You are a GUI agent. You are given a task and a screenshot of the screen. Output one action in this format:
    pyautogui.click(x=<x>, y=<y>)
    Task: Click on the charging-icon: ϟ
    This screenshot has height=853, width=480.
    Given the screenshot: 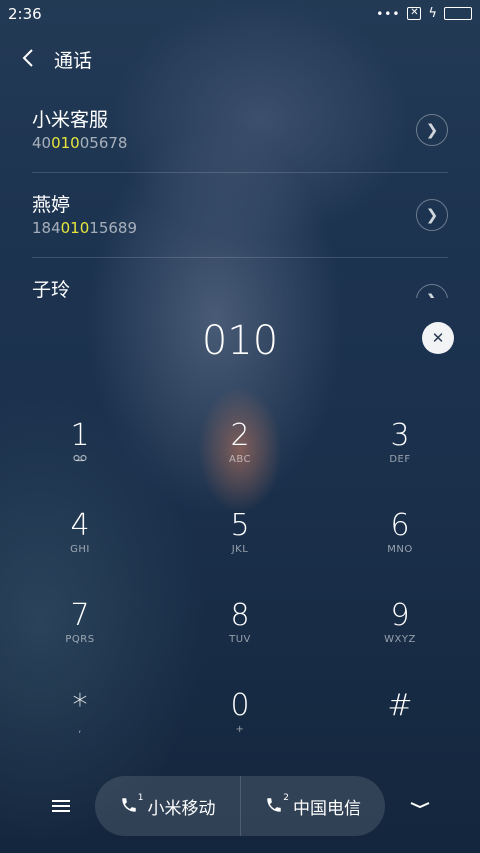 What is the action you would take?
    pyautogui.click(x=432, y=13)
    